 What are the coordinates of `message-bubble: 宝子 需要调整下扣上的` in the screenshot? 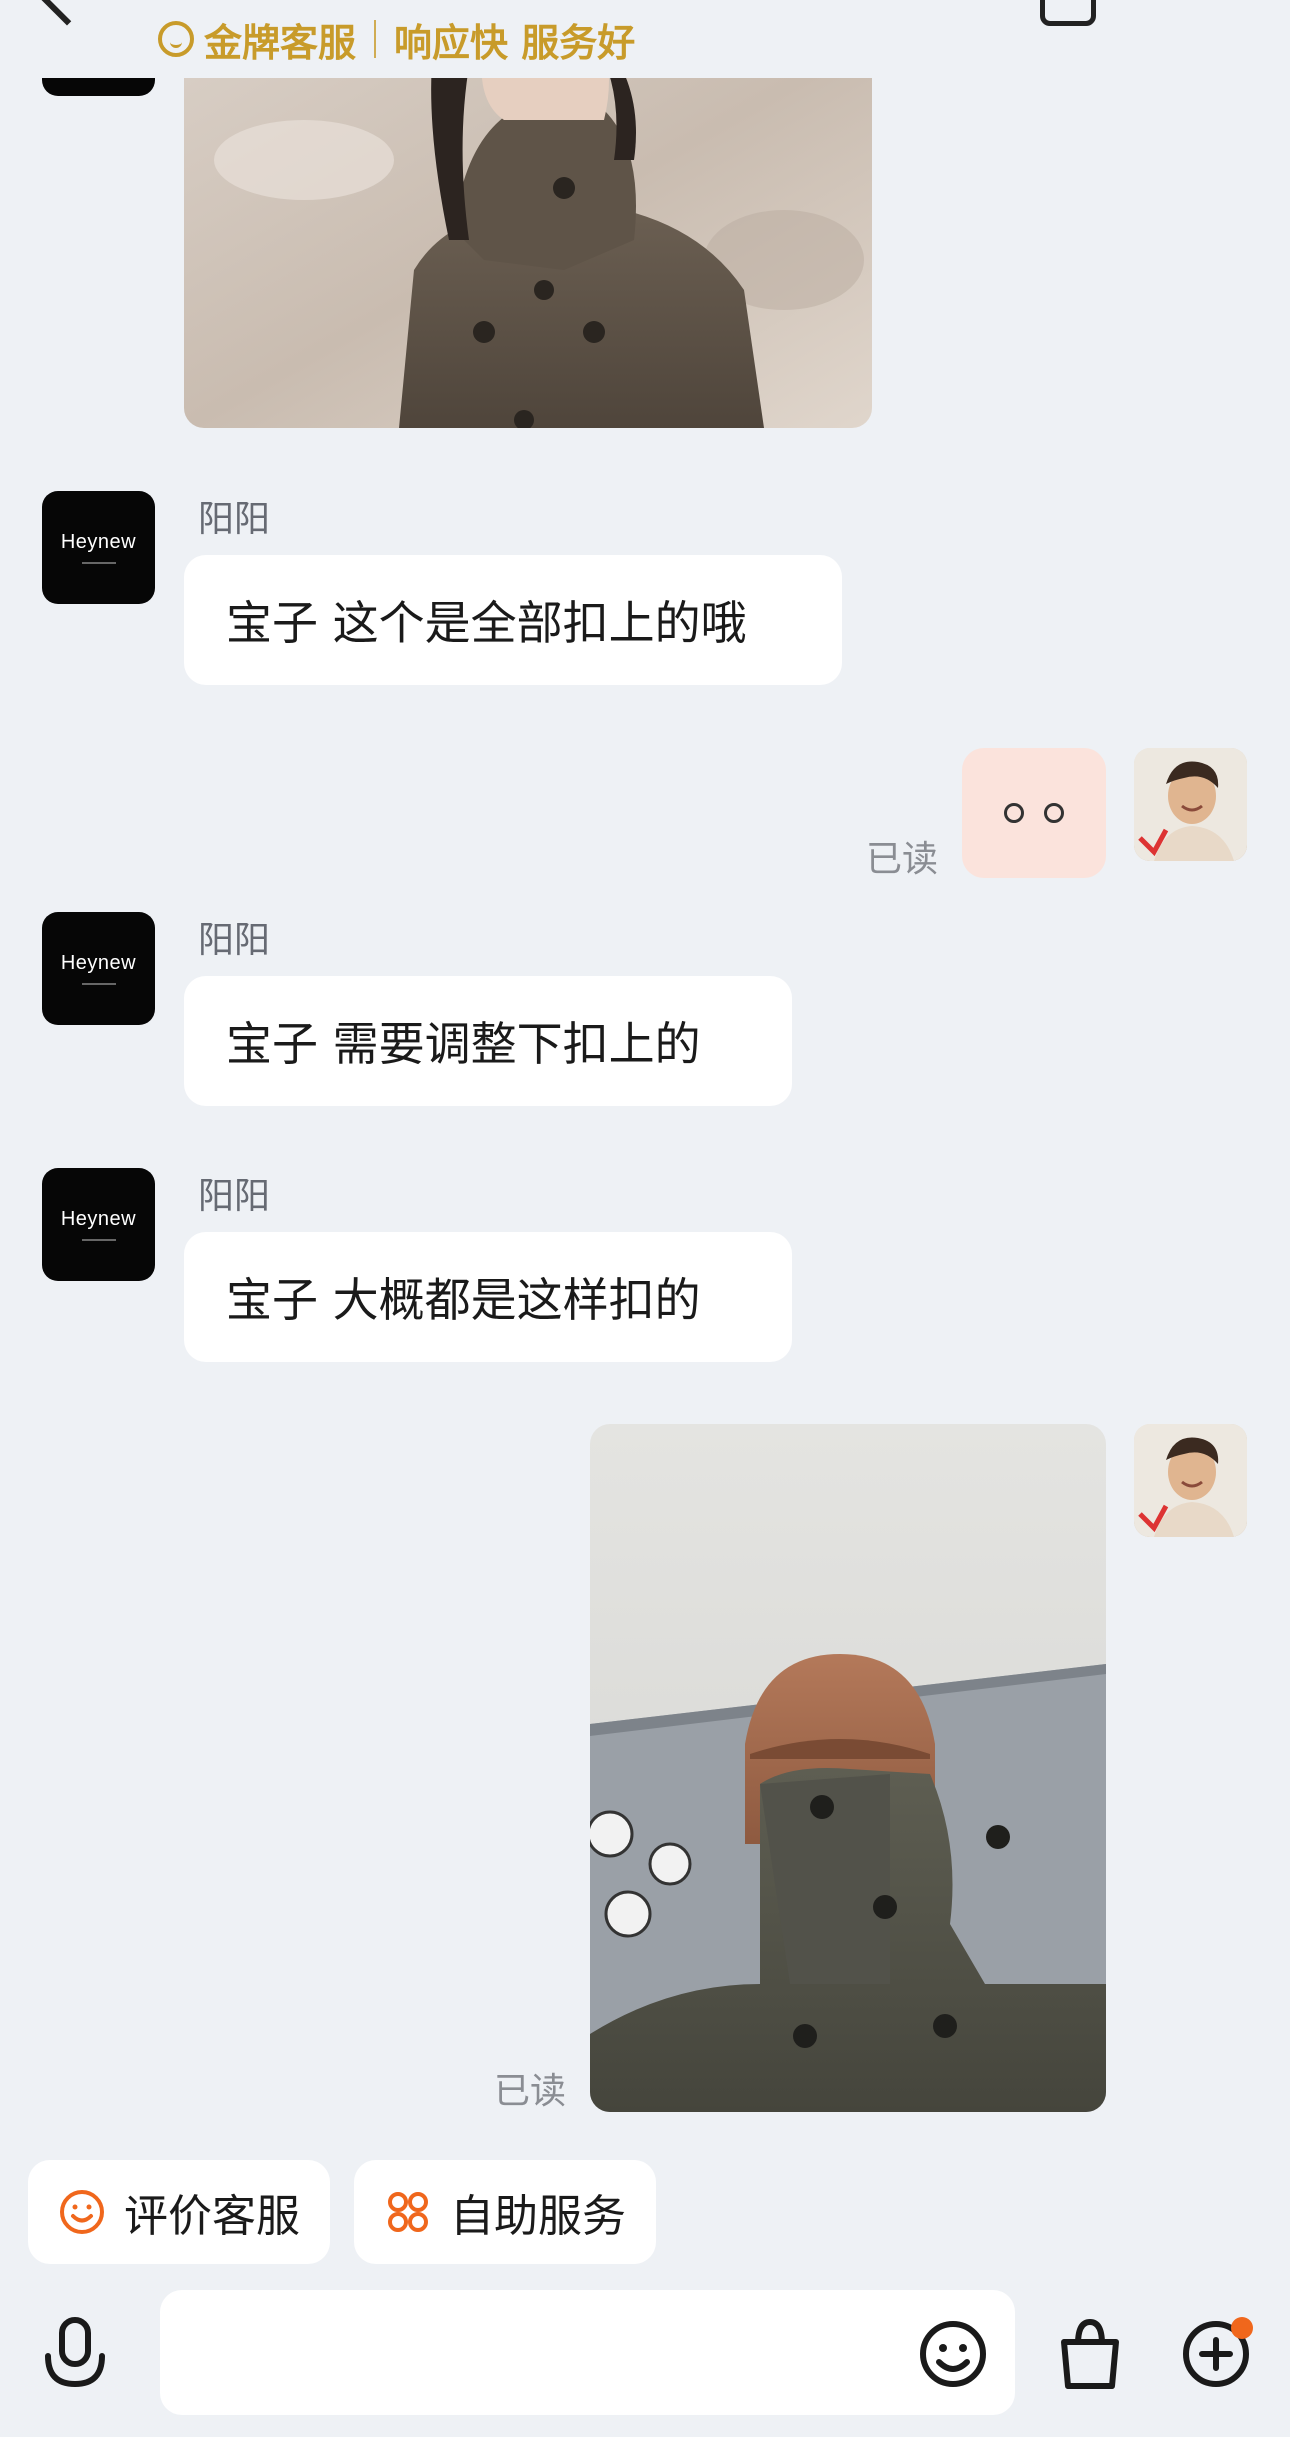 It's located at (488, 1041).